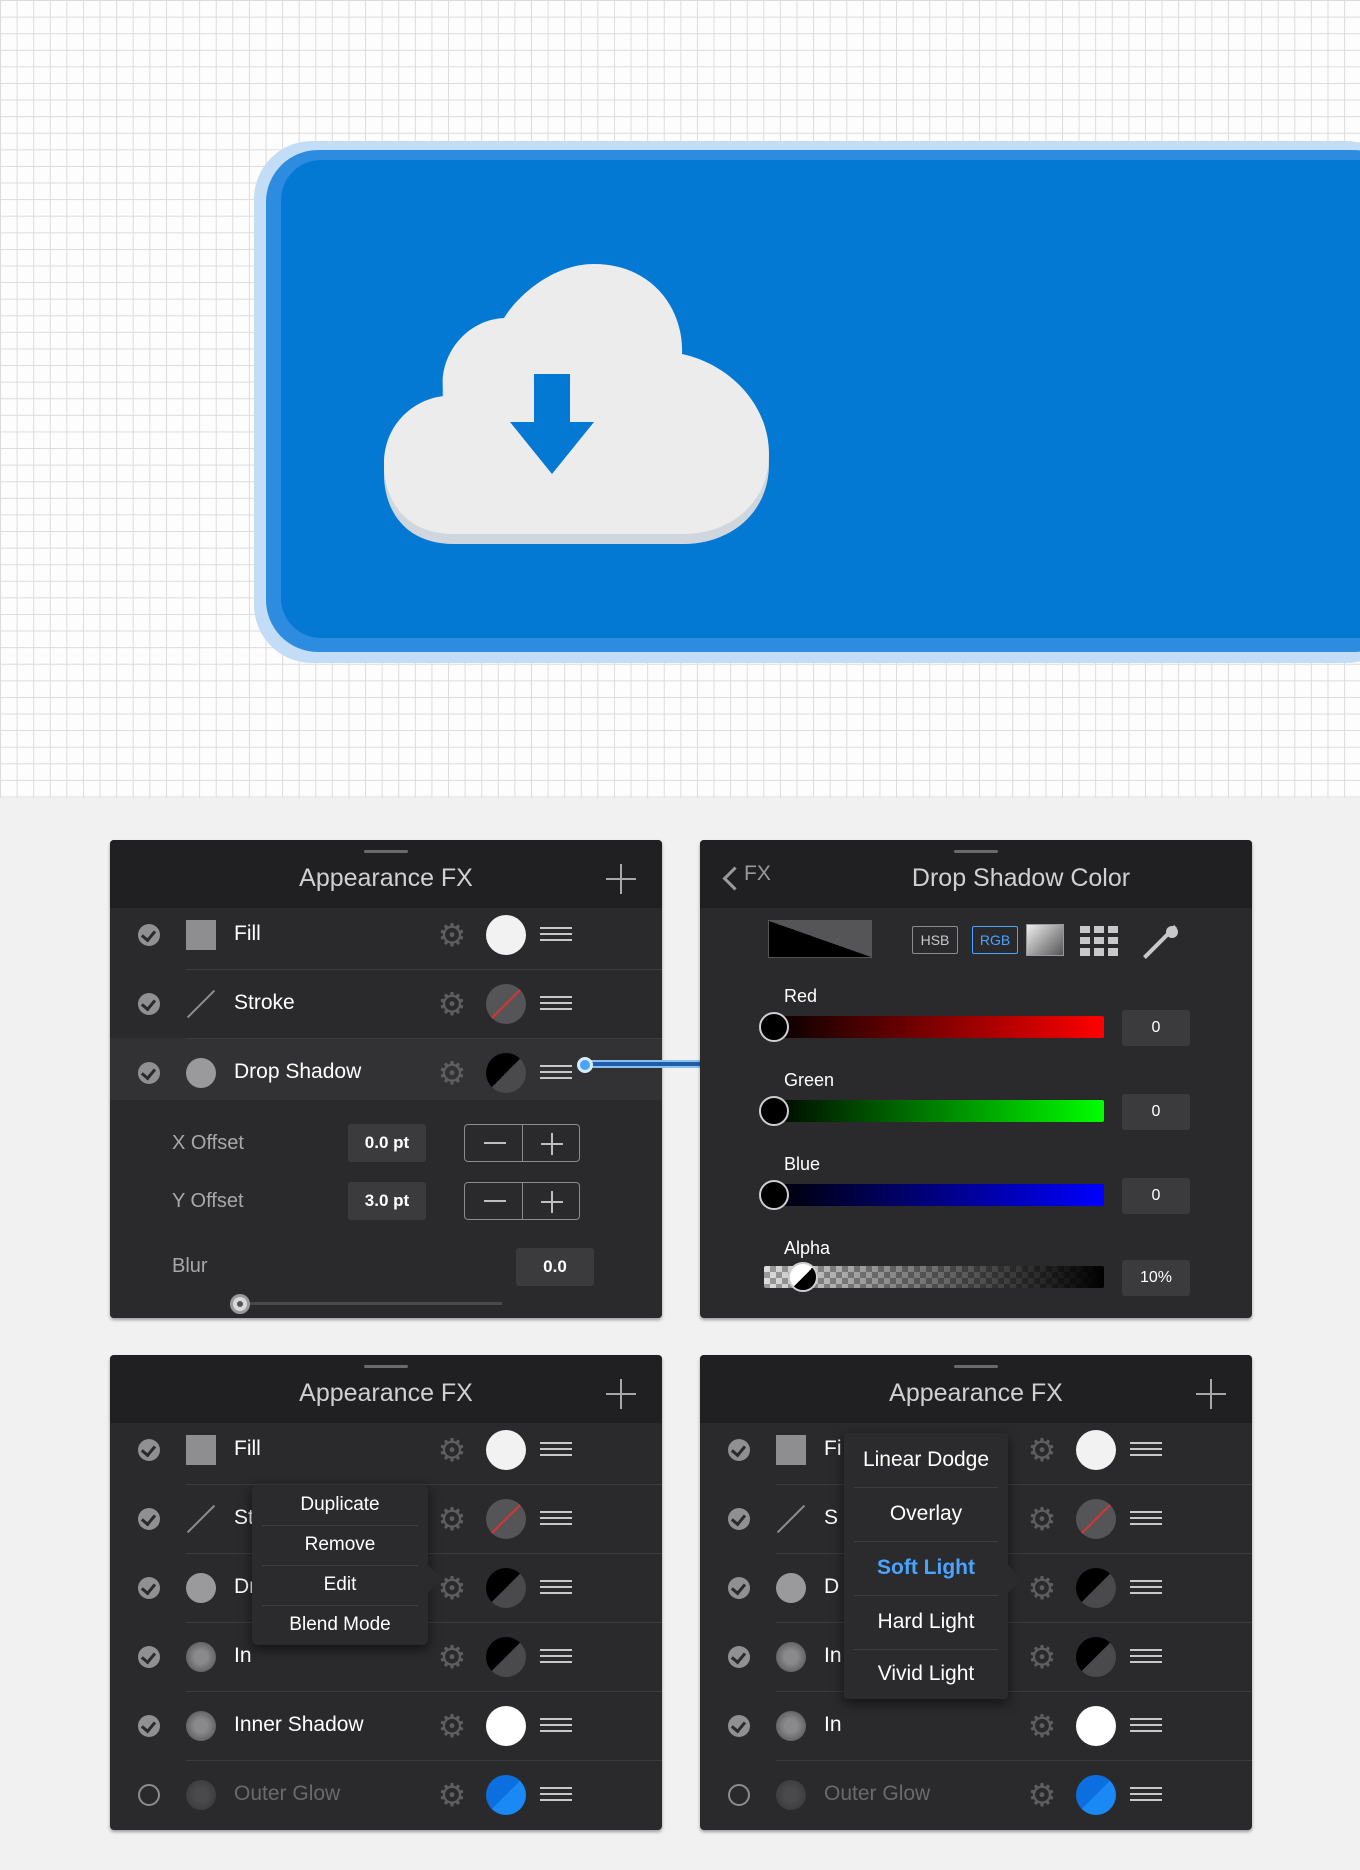 This screenshot has width=1360, height=1870. What do you see at coordinates (522, 1143) in the screenshot?
I see `x-offset-stepper` at bounding box center [522, 1143].